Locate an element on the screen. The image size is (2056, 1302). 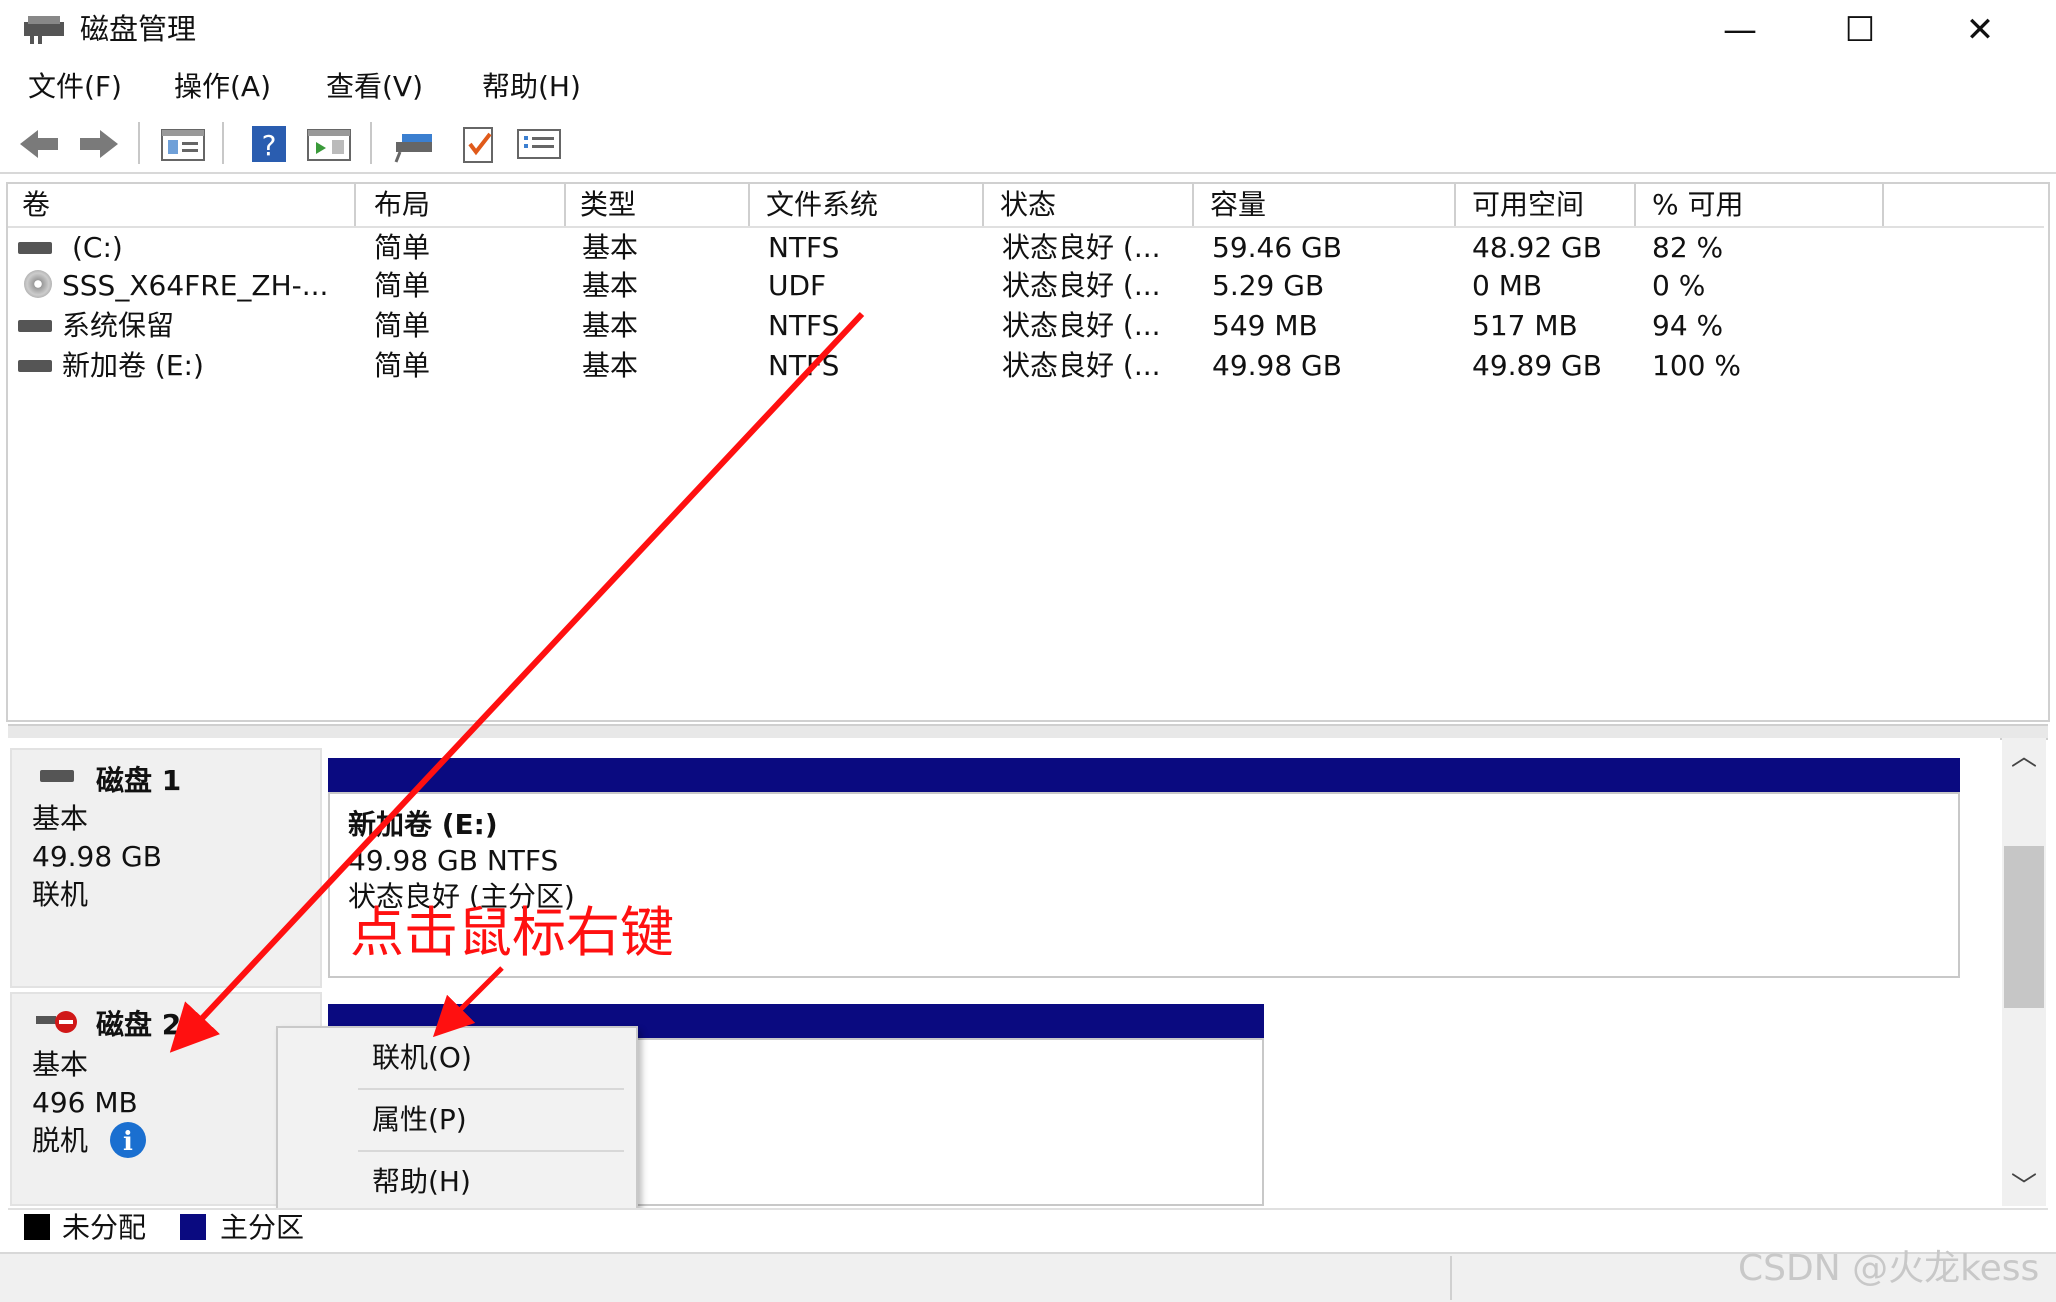
legend-unallocated-swatch is located at coordinates (37, 1227).